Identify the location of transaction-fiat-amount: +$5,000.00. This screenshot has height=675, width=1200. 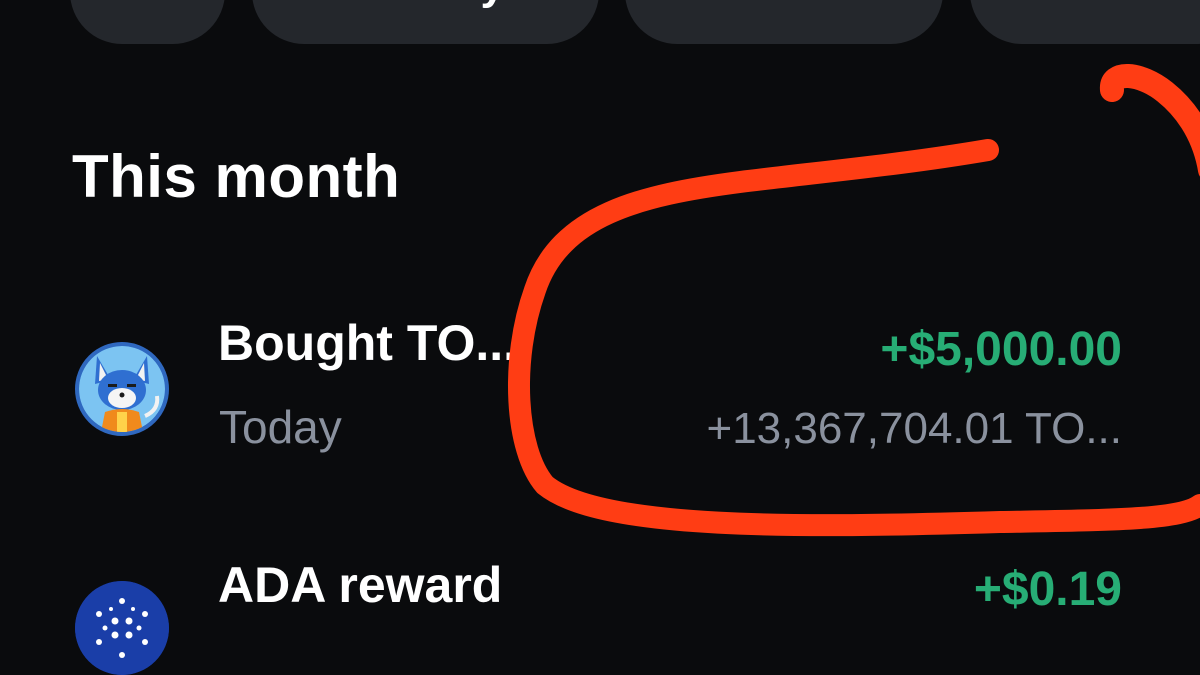
(1001, 349).